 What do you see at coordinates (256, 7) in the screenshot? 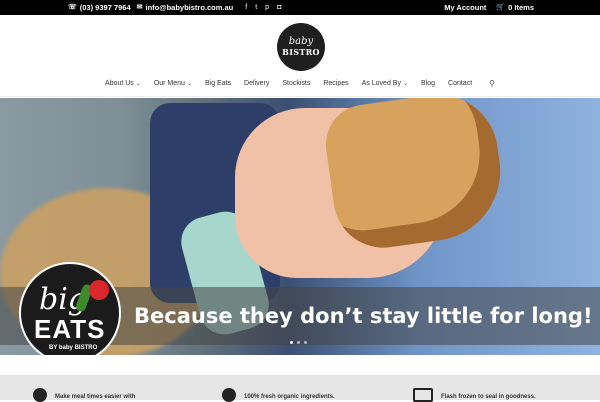
I see `twitter-icon: t` at bounding box center [256, 7].